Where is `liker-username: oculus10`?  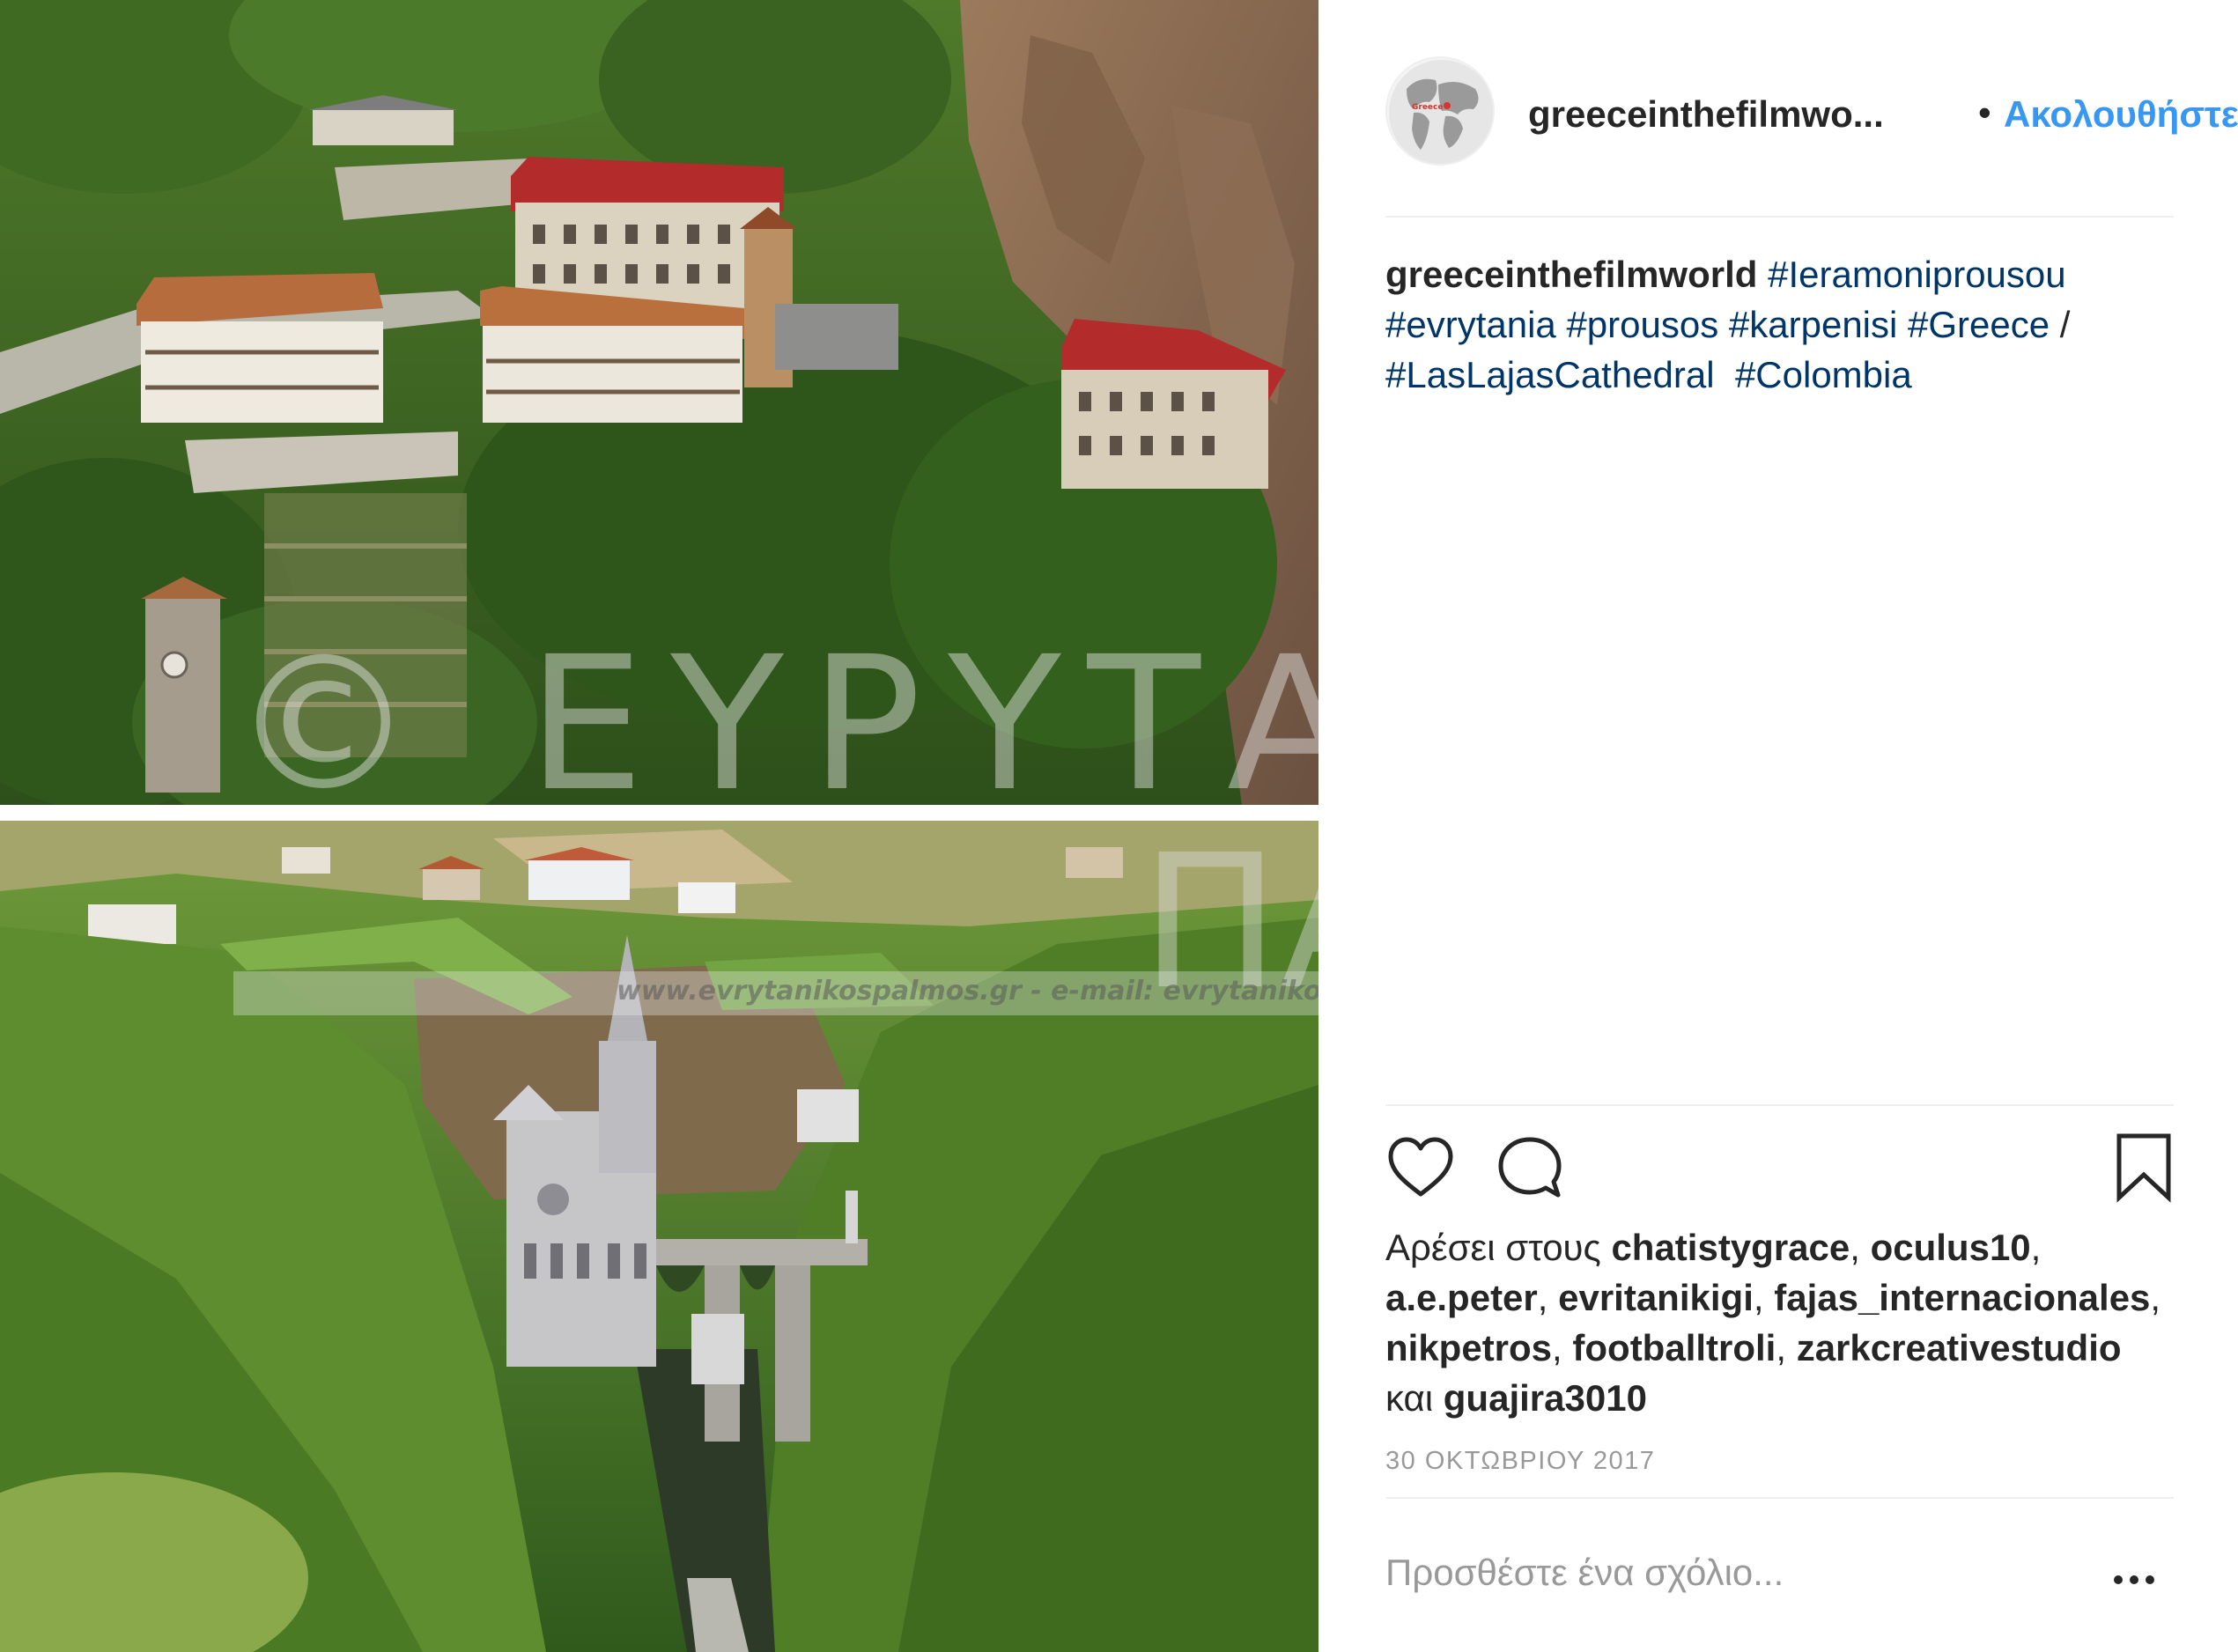 liker-username: oculus10 is located at coordinates (1951, 1247).